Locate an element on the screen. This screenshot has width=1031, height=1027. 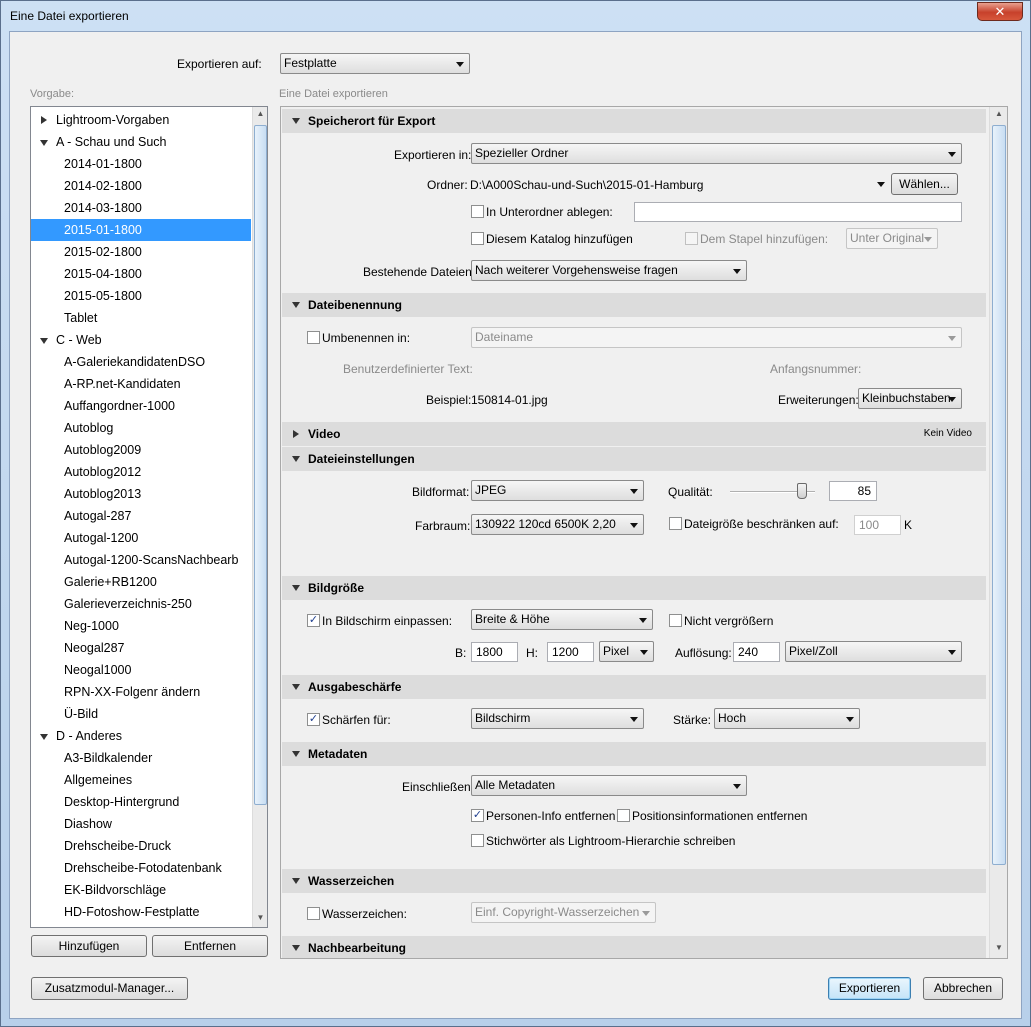
section-file-settings: Dateieinstellungen is located at coordinates (634, 459).